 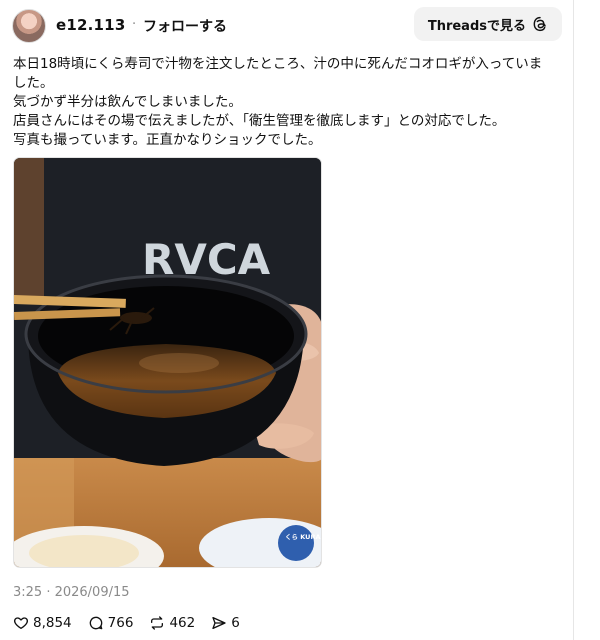 I want to click on post-line-1: 本日18時頃にくら寿司で汁物を注文したところ、汁の中に死んだコオロギが入っていま, so click(x=278, y=64).